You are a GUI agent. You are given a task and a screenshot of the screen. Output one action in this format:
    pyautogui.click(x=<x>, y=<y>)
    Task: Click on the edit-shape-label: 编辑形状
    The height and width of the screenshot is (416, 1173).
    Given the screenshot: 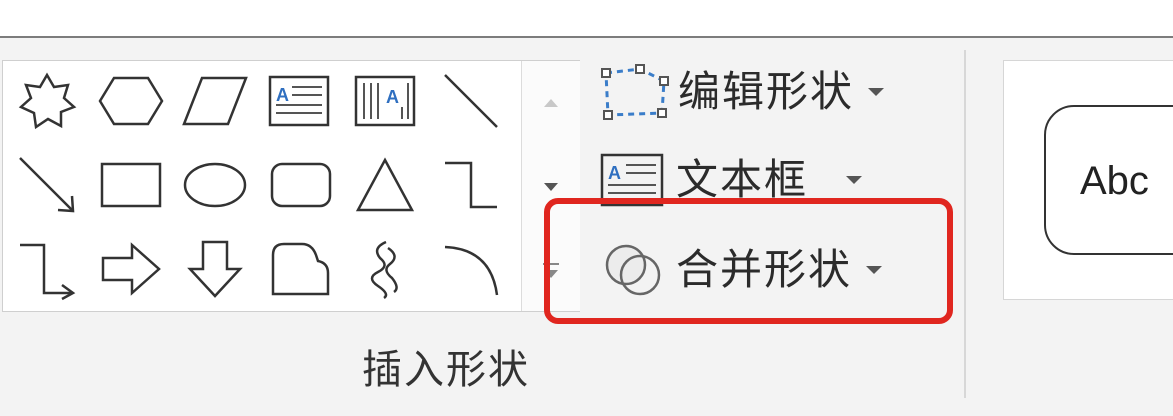 What is the action you would take?
    pyautogui.click(x=766, y=91)
    